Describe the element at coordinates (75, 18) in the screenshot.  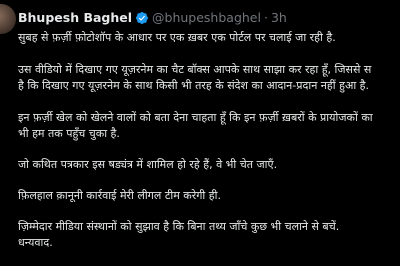
I see `author-display-name: Bhupesh Baghel` at that location.